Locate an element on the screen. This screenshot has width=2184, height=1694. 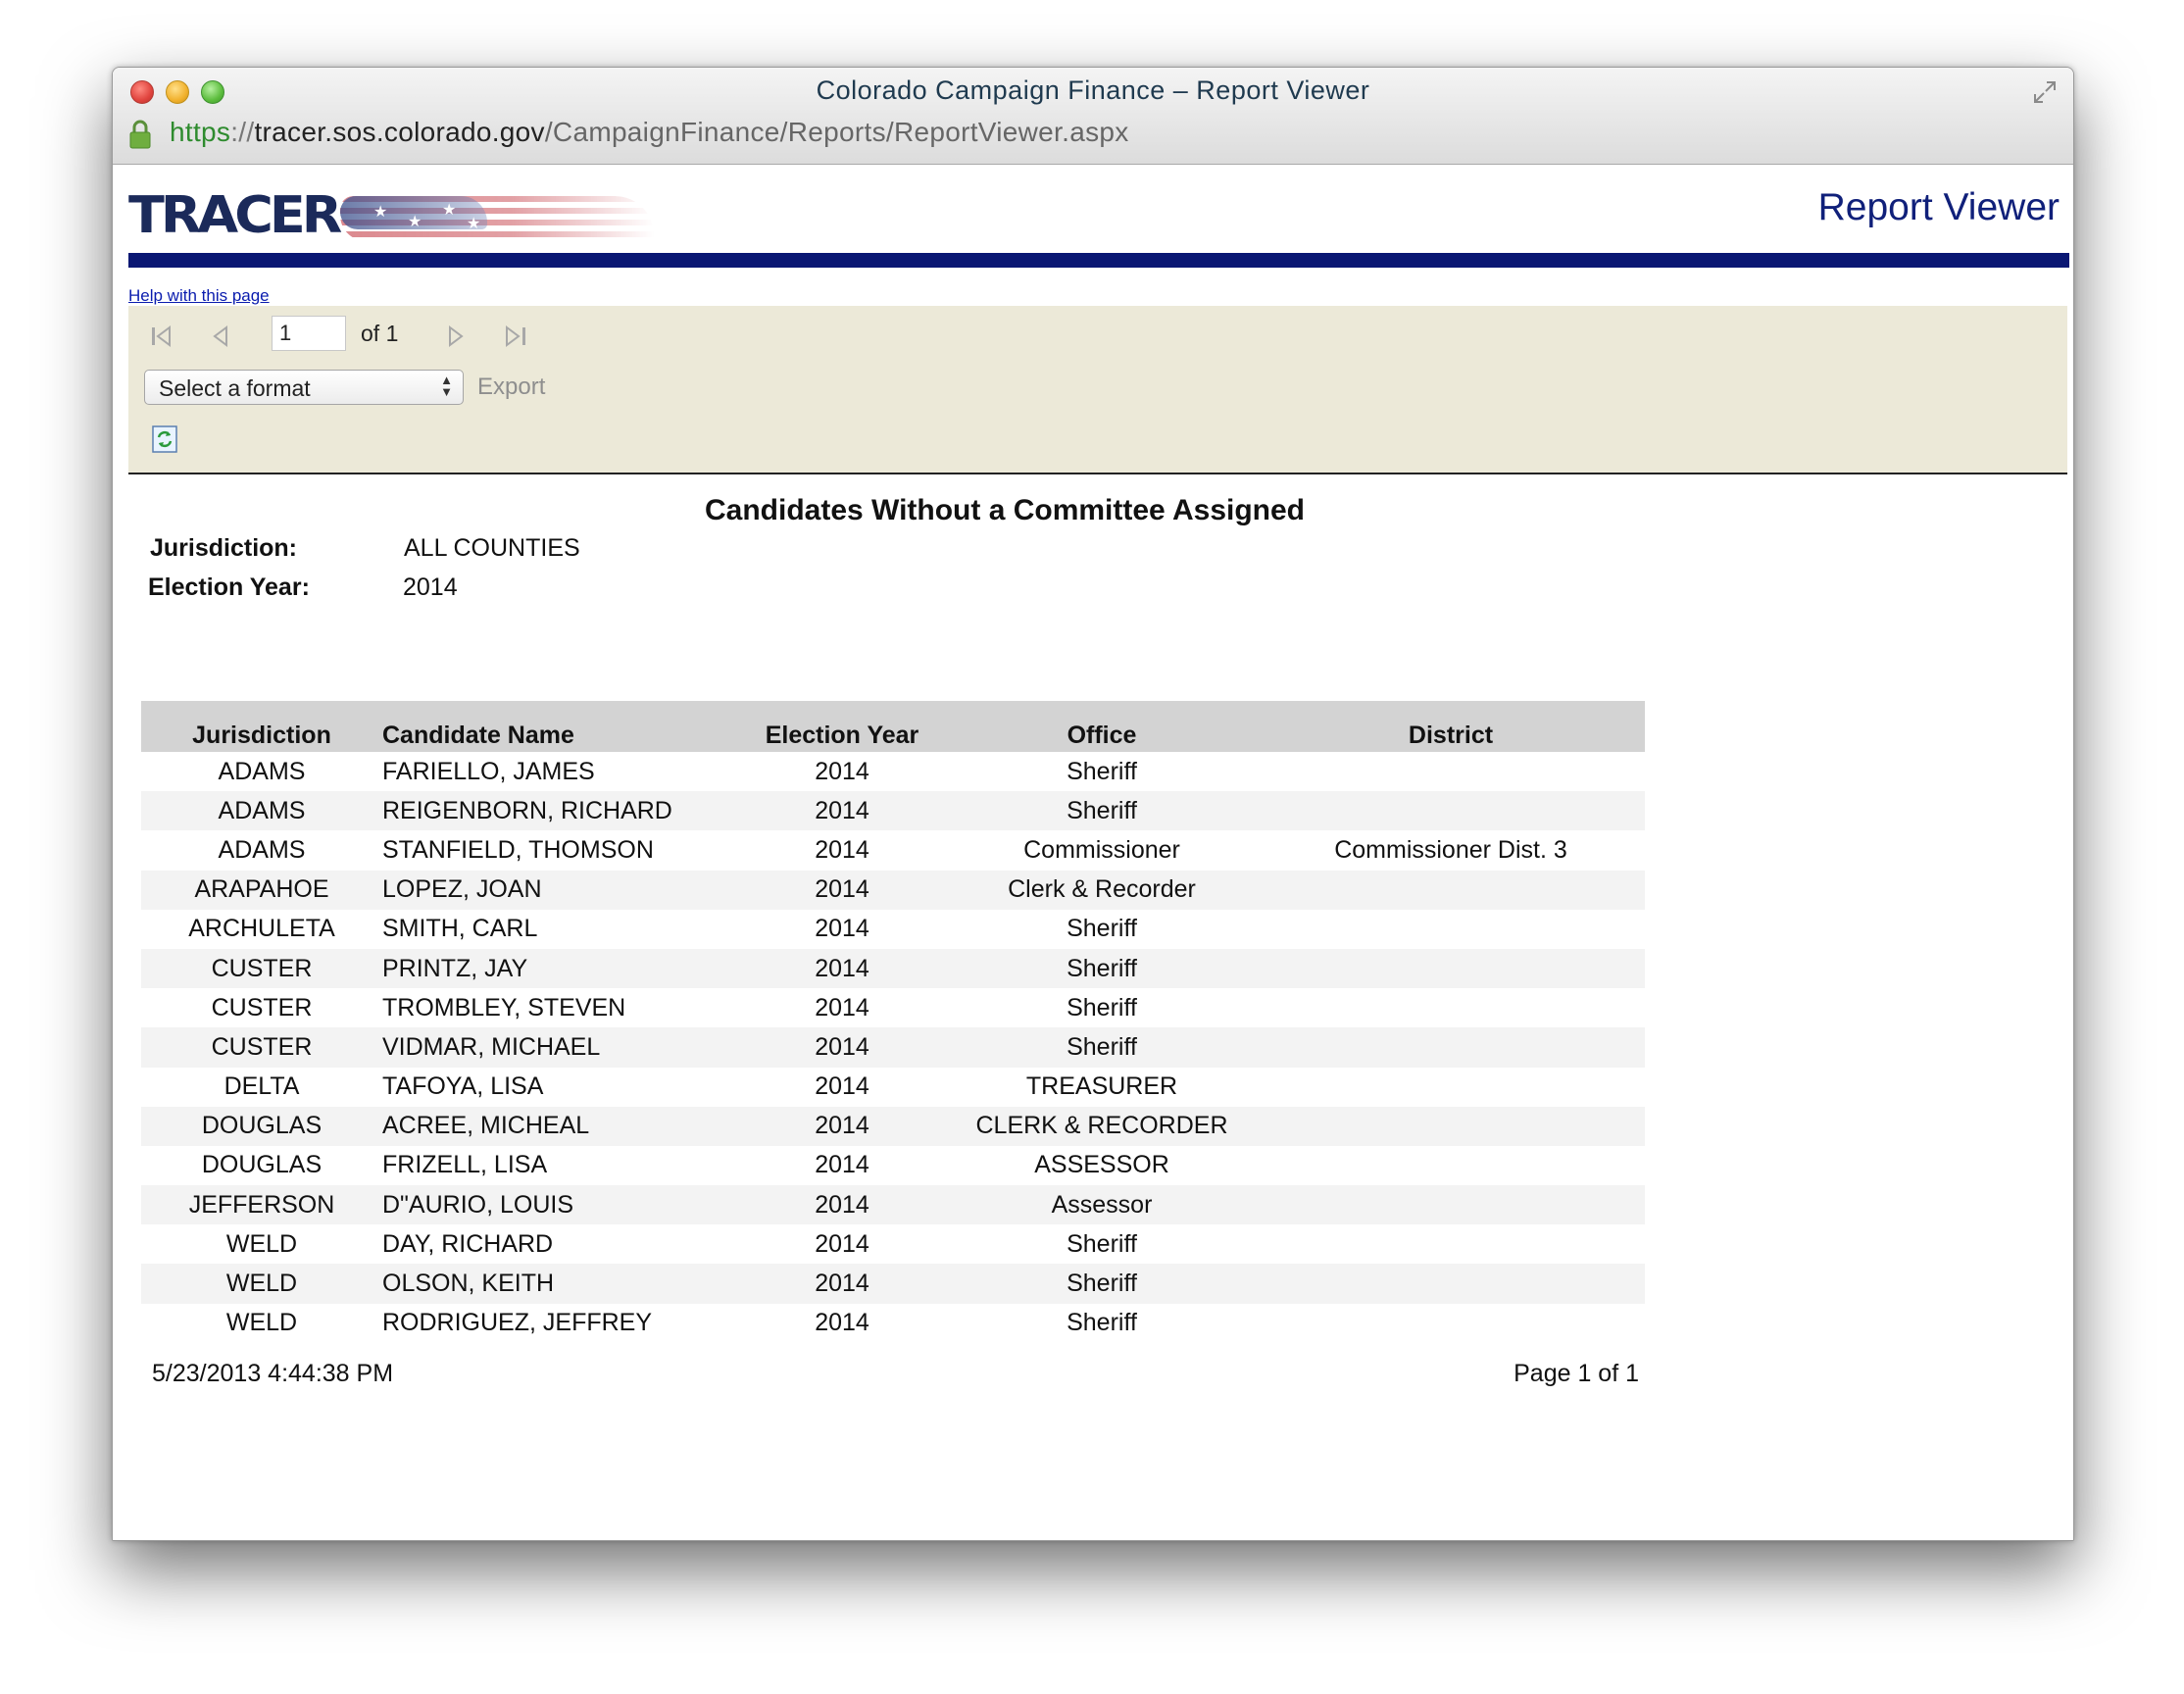
next-page-icon is located at coordinates (456, 336).